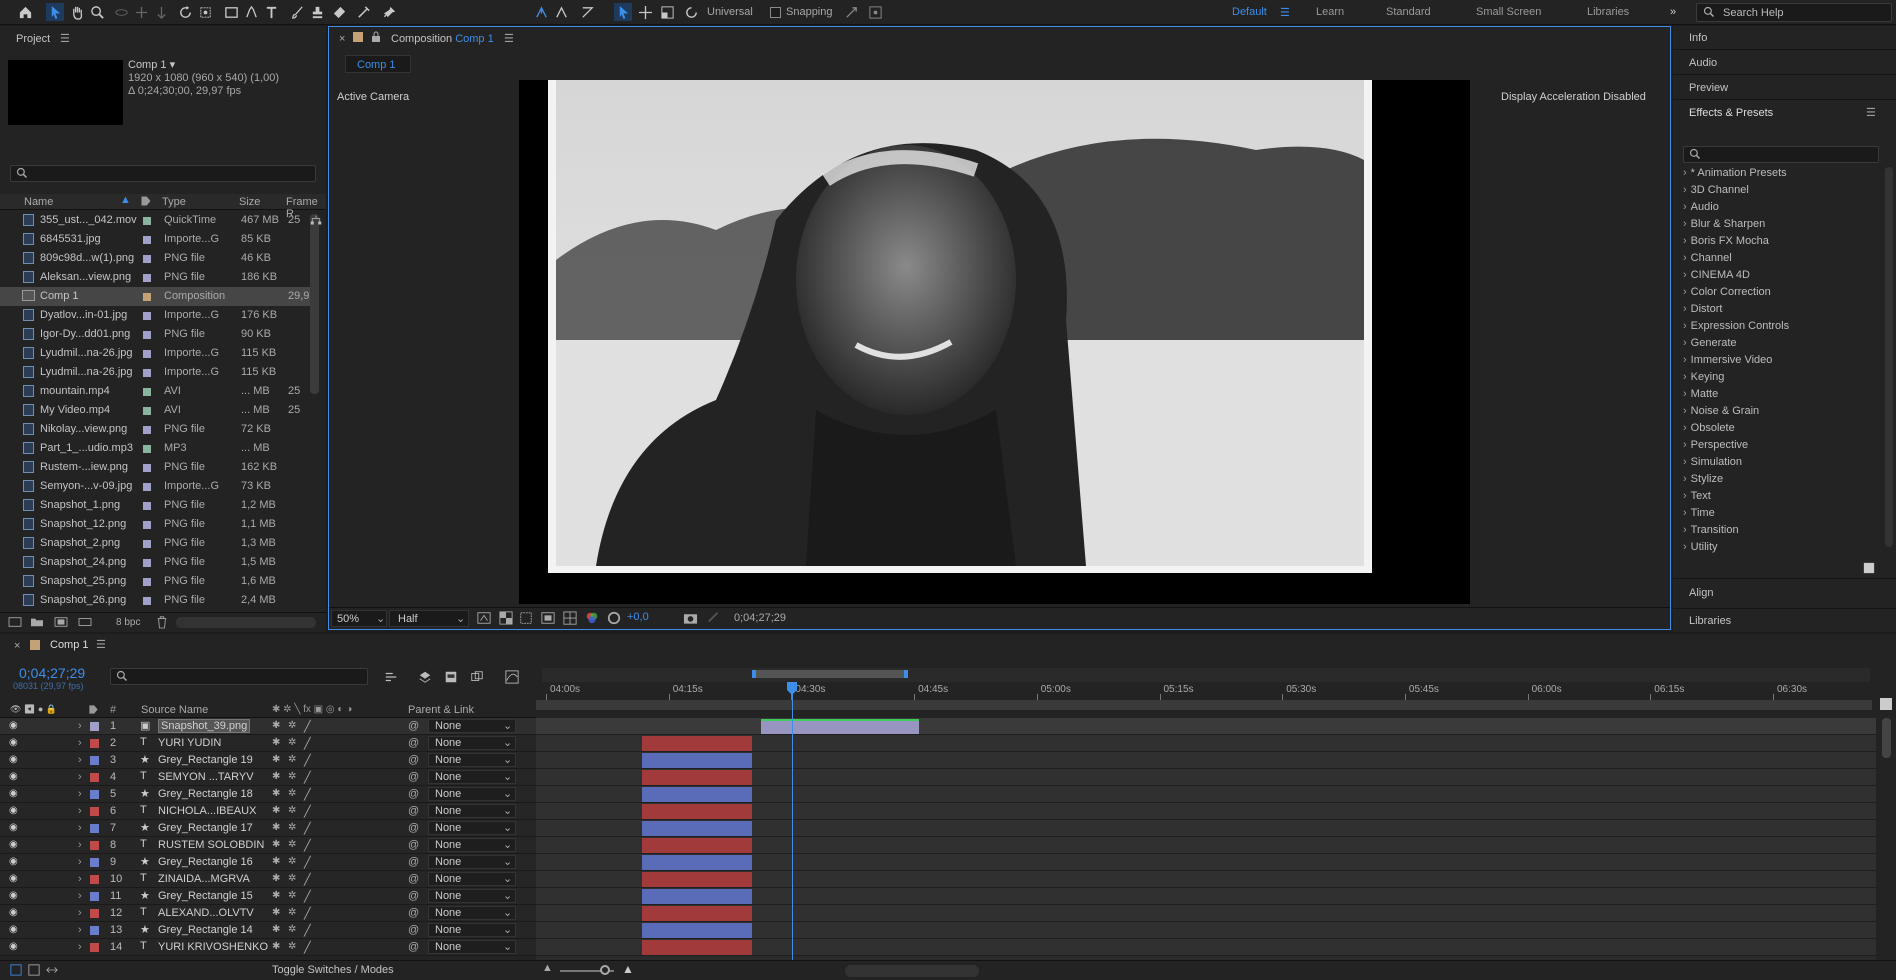 Image resolution: width=1896 pixels, height=980 pixels. What do you see at coordinates (268, 896) in the screenshot?
I see `layer-row: ◉ › 11 ★ Grey_Rectangle 15 ✱ ✲ ╱ @ None ⌄` at bounding box center [268, 896].